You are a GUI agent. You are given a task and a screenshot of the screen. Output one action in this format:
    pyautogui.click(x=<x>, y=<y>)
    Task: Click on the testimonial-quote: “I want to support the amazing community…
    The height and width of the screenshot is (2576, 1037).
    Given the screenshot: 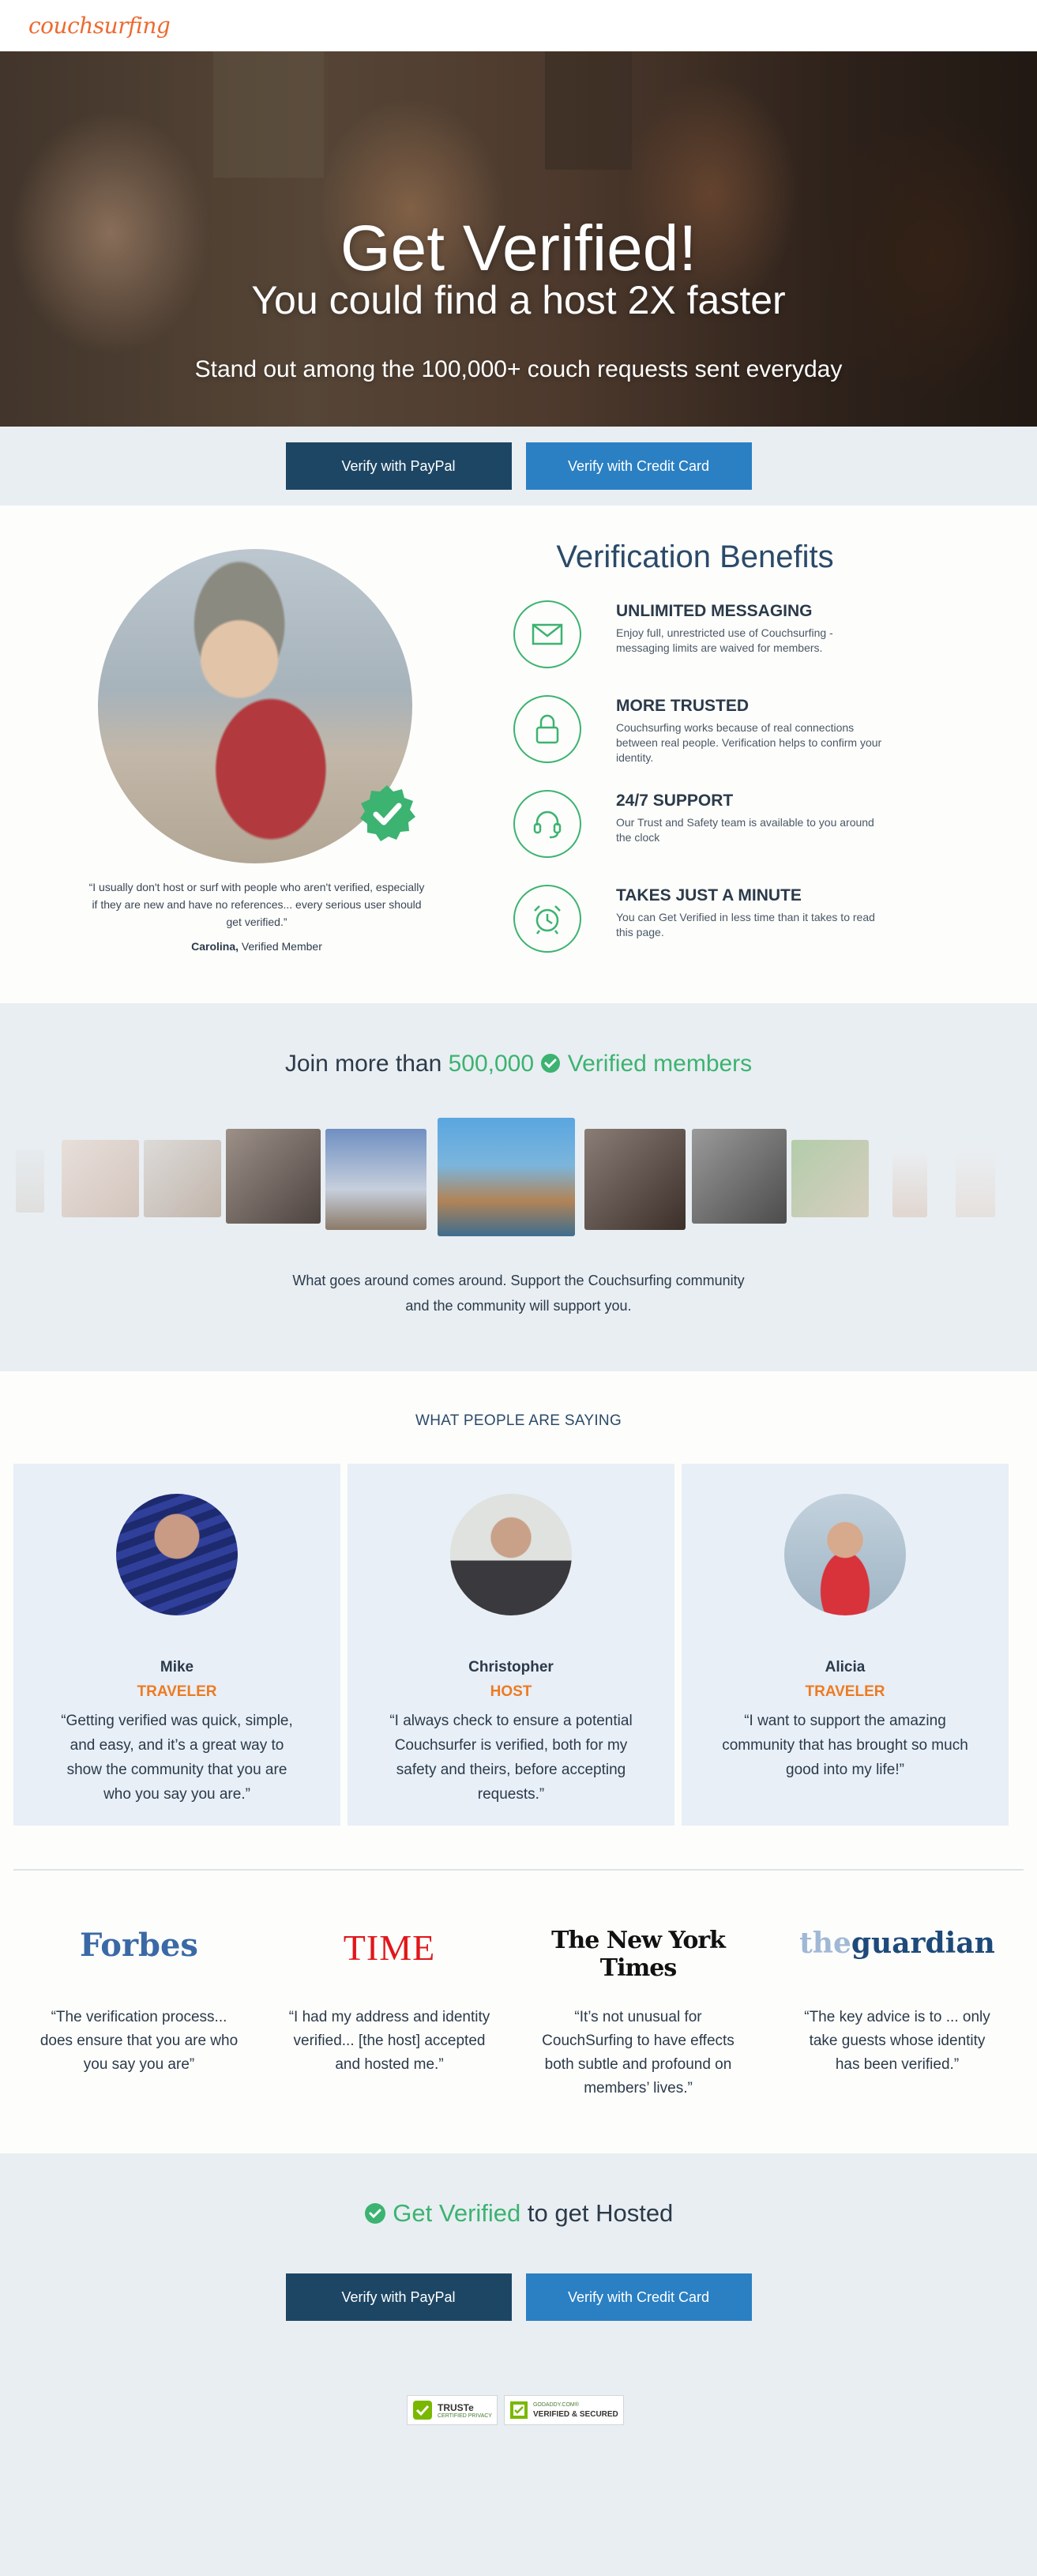 What is the action you would take?
    pyautogui.click(x=845, y=1745)
    